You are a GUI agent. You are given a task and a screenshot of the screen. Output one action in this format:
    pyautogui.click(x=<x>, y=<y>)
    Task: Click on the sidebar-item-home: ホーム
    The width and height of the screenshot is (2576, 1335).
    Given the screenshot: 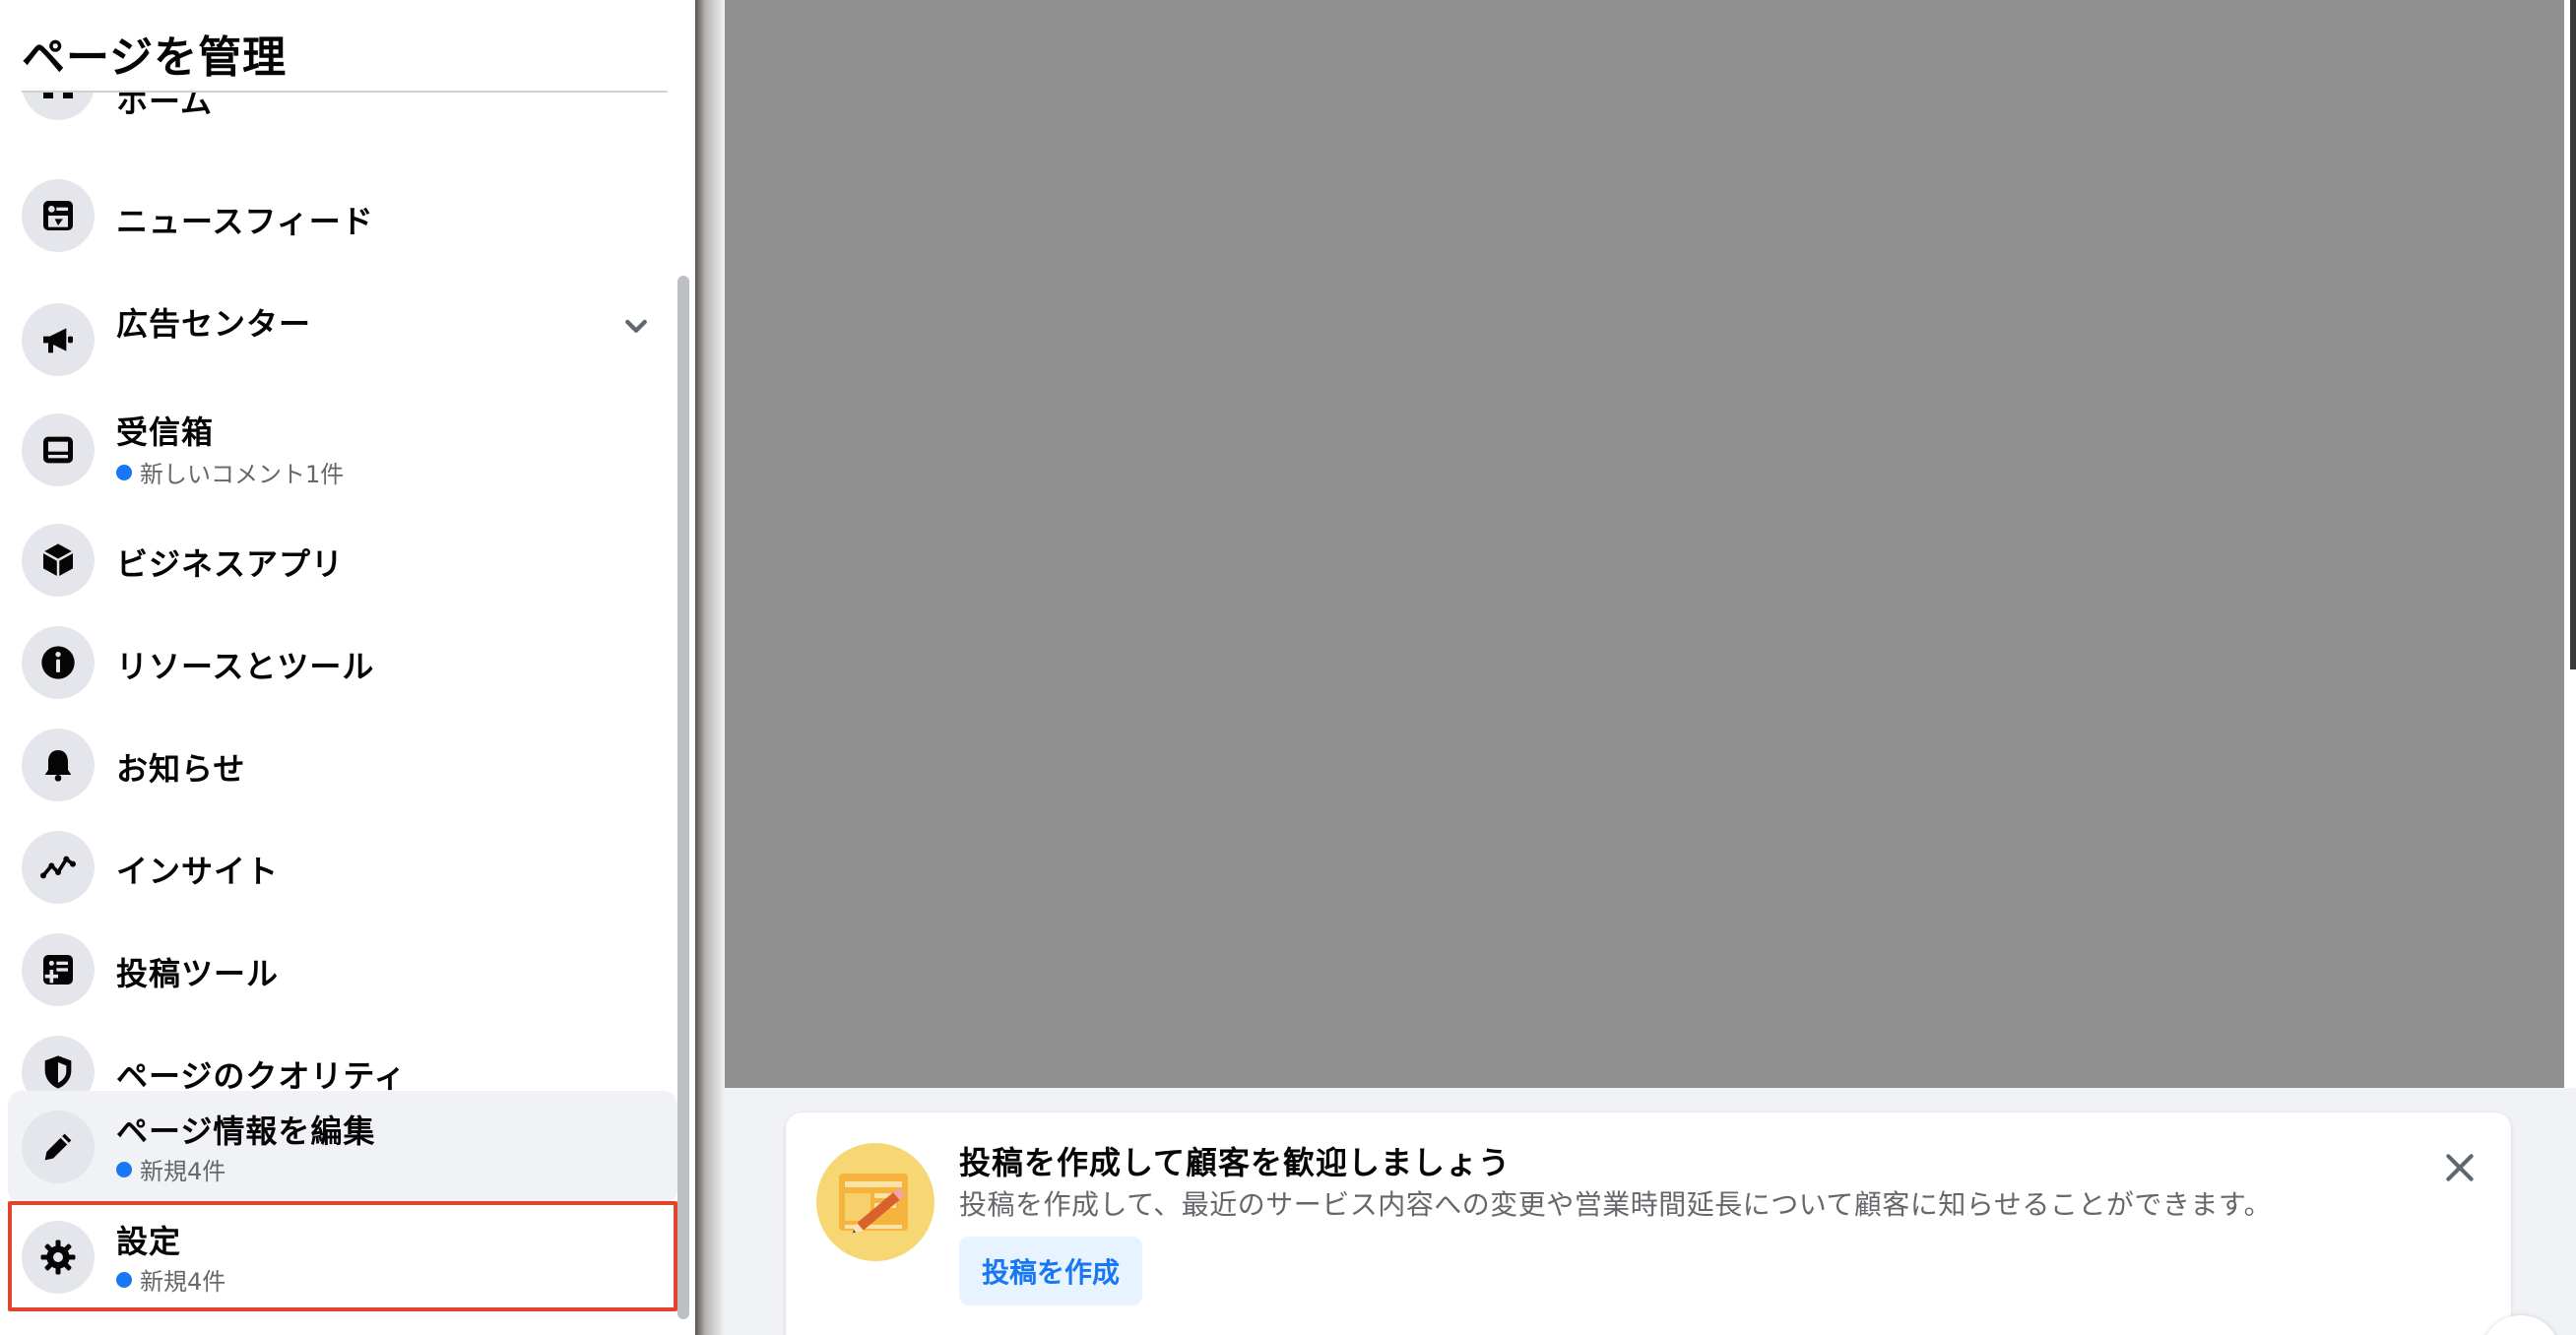 What is the action you would take?
    pyautogui.click(x=342, y=114)
    